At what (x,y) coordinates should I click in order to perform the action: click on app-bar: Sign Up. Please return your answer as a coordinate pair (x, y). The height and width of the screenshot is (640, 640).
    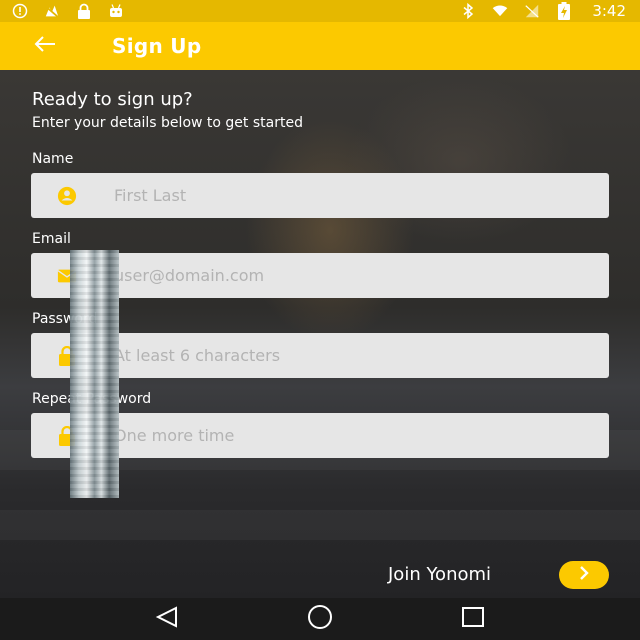
    Looking at the image, I should click on (320, 46).